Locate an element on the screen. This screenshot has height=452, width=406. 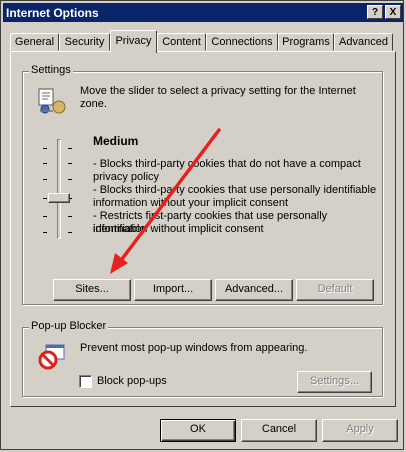
tab-general: General is located at coordinates (34, 42).